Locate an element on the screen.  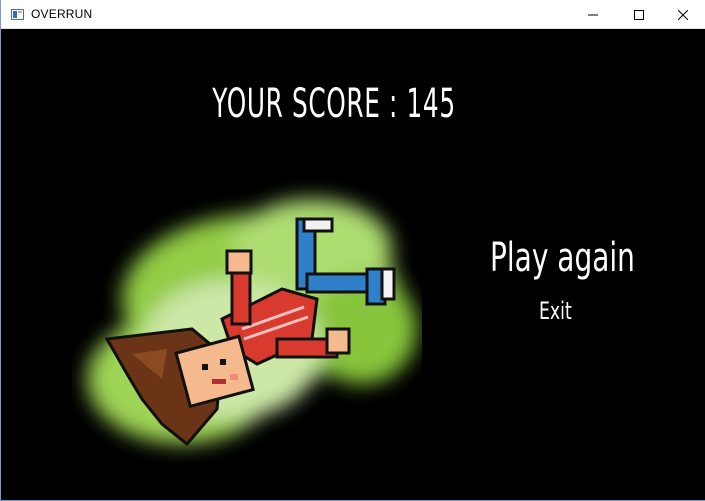
minimize-button is located at coordinates (593, 14).